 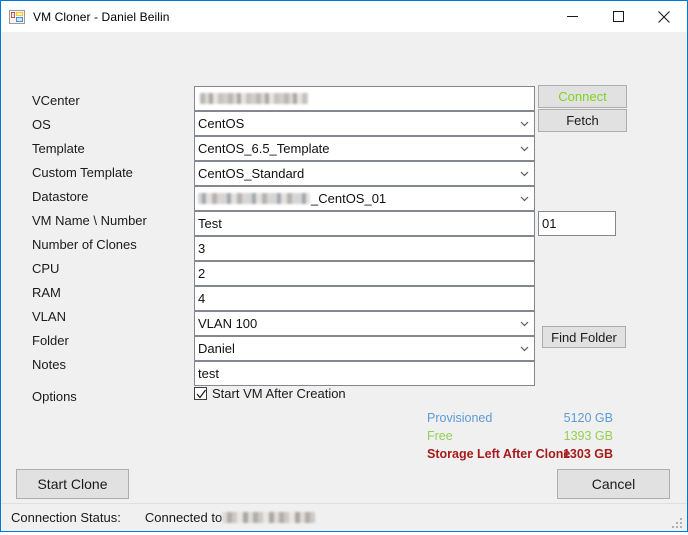 What do you see at coordinates (82, 172) in the screenshot?
I see `label-custom-template: Custom Template` at bounding box center [82, 172].